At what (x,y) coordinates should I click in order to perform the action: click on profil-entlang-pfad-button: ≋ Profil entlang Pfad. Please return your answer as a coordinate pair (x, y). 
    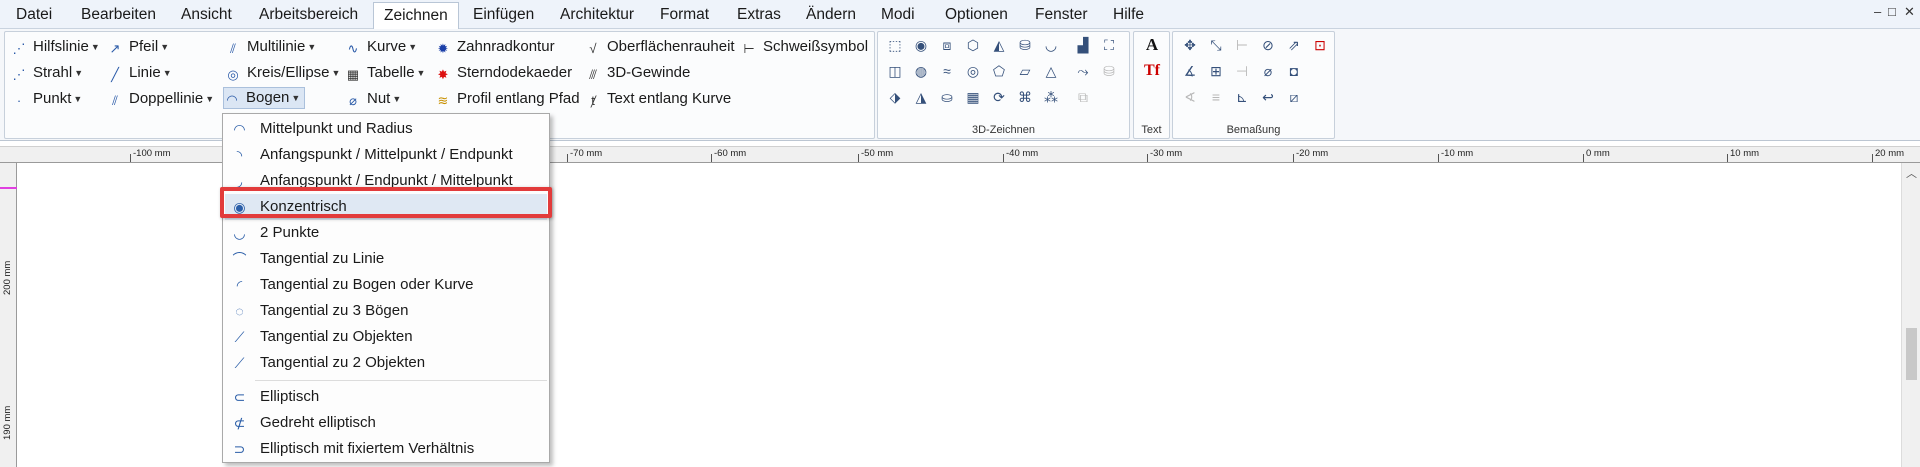
    Looking at the image, I should click on (507, 99).